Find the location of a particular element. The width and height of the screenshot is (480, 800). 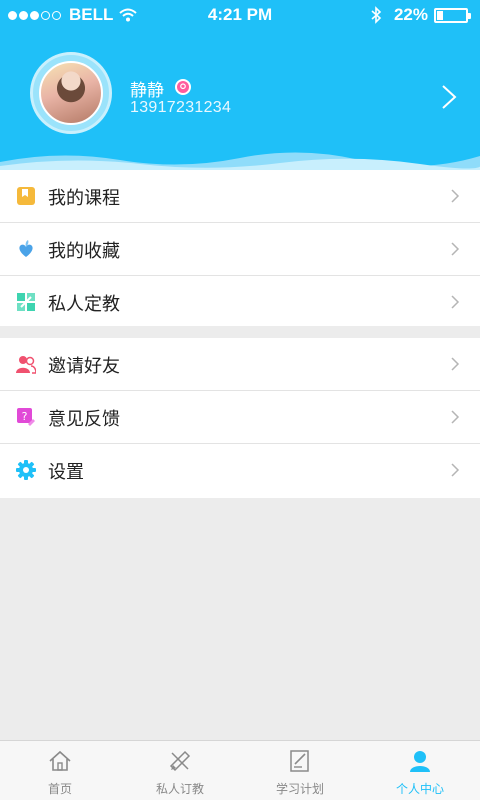

menu-item-label: 我的课程 is located at coordinates (84, 198).